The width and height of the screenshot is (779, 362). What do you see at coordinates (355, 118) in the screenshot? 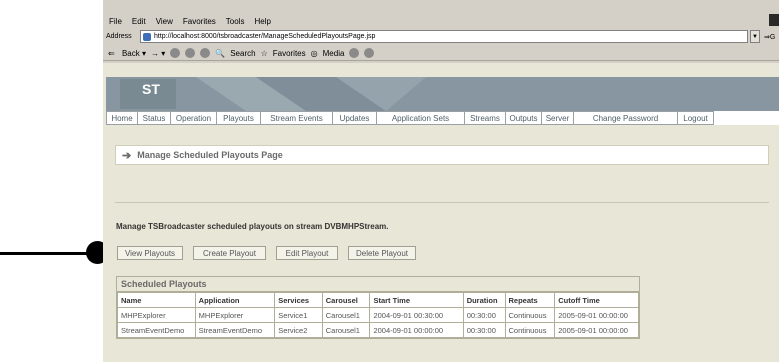
I see `nav-item-updates: Updates` at bounding box center [355, 118].